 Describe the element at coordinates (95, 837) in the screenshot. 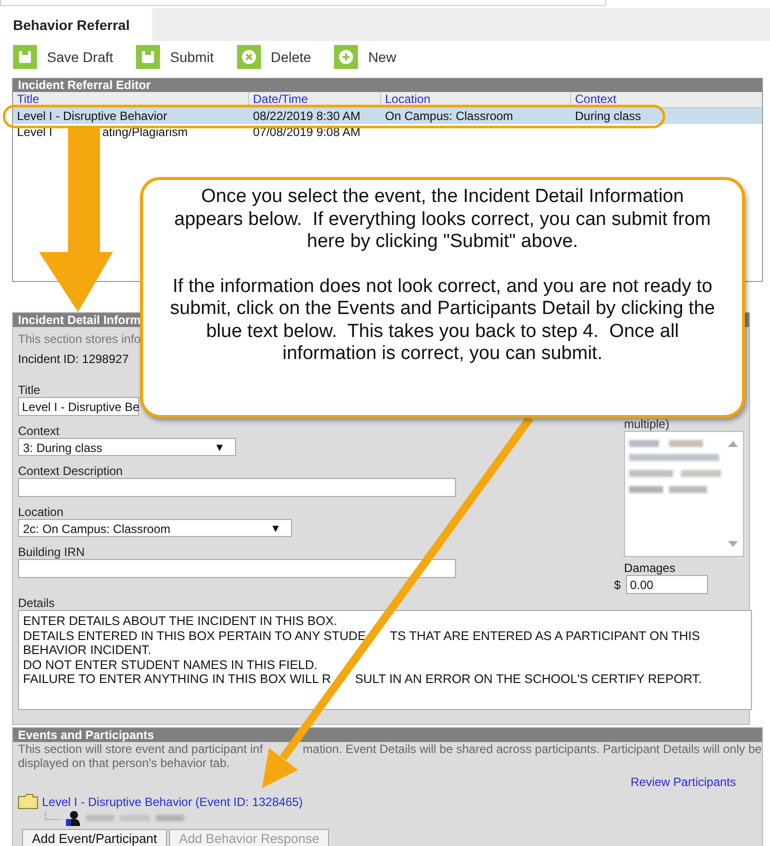

I see `action-button: Add Event/Participant` at that location.